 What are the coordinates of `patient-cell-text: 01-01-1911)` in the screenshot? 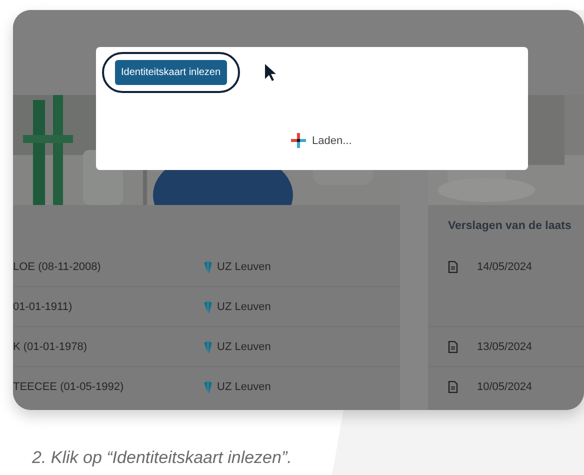 It's located at (43, 306).